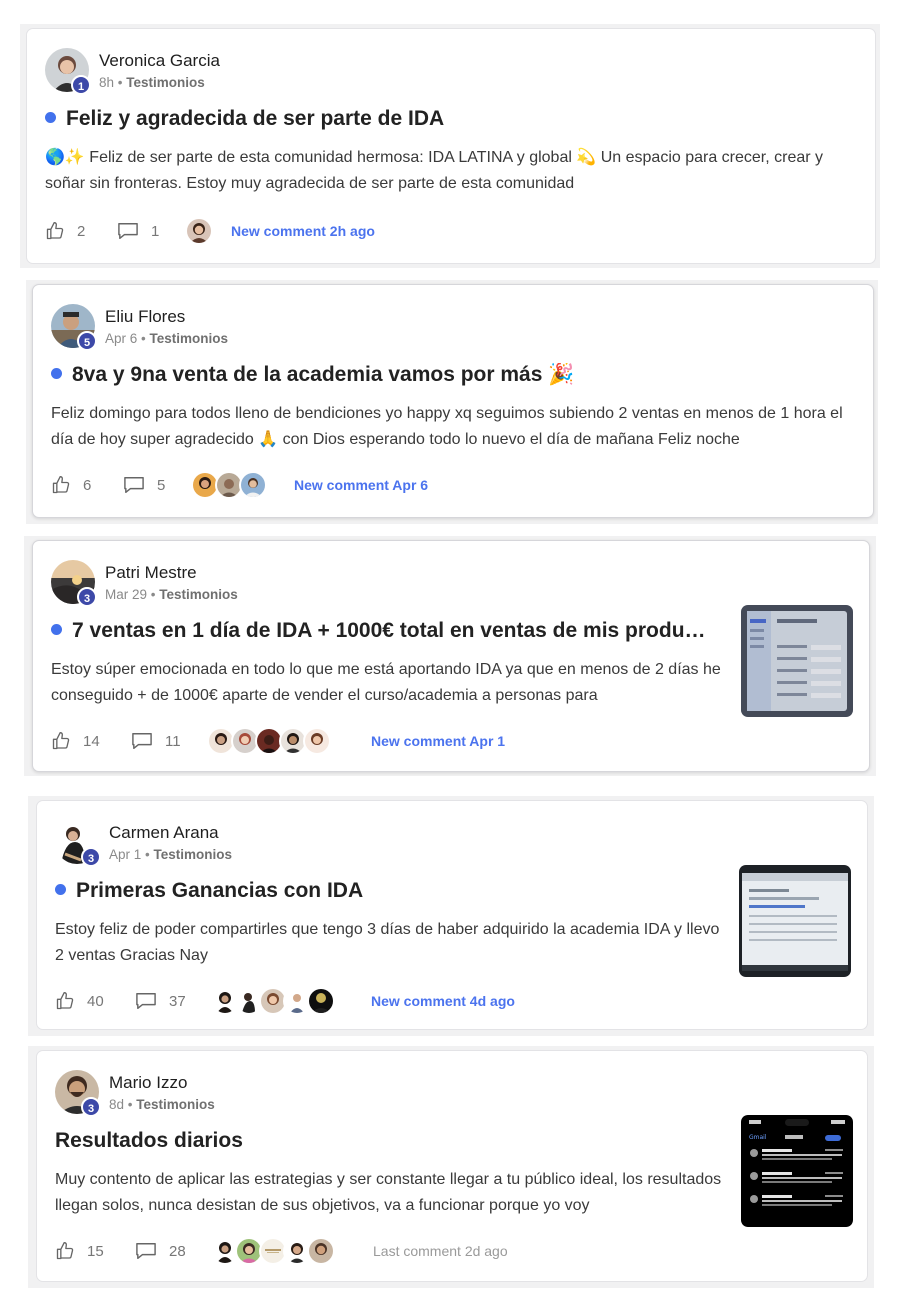 This screenshot has height=1300, width=900. Describe the element at coordinates (79, 1251) in the screenshot. I see `like-button: 15` at that location.